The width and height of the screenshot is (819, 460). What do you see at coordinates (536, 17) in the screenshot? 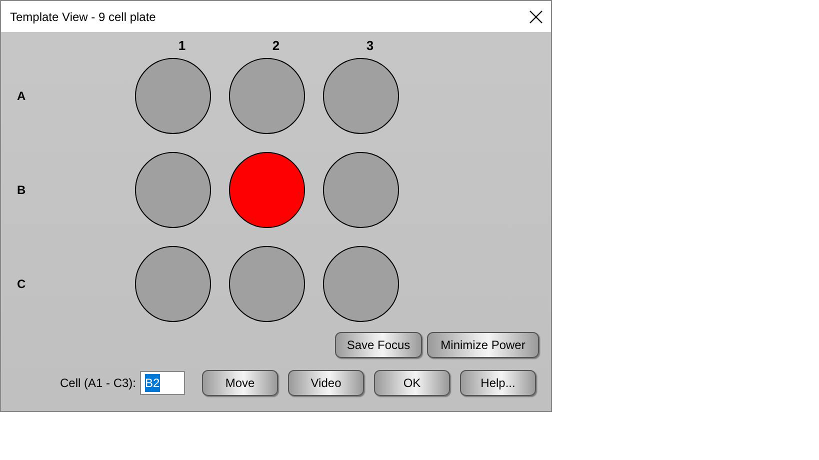
I see `close-icon` at bounding box center [536, 17].